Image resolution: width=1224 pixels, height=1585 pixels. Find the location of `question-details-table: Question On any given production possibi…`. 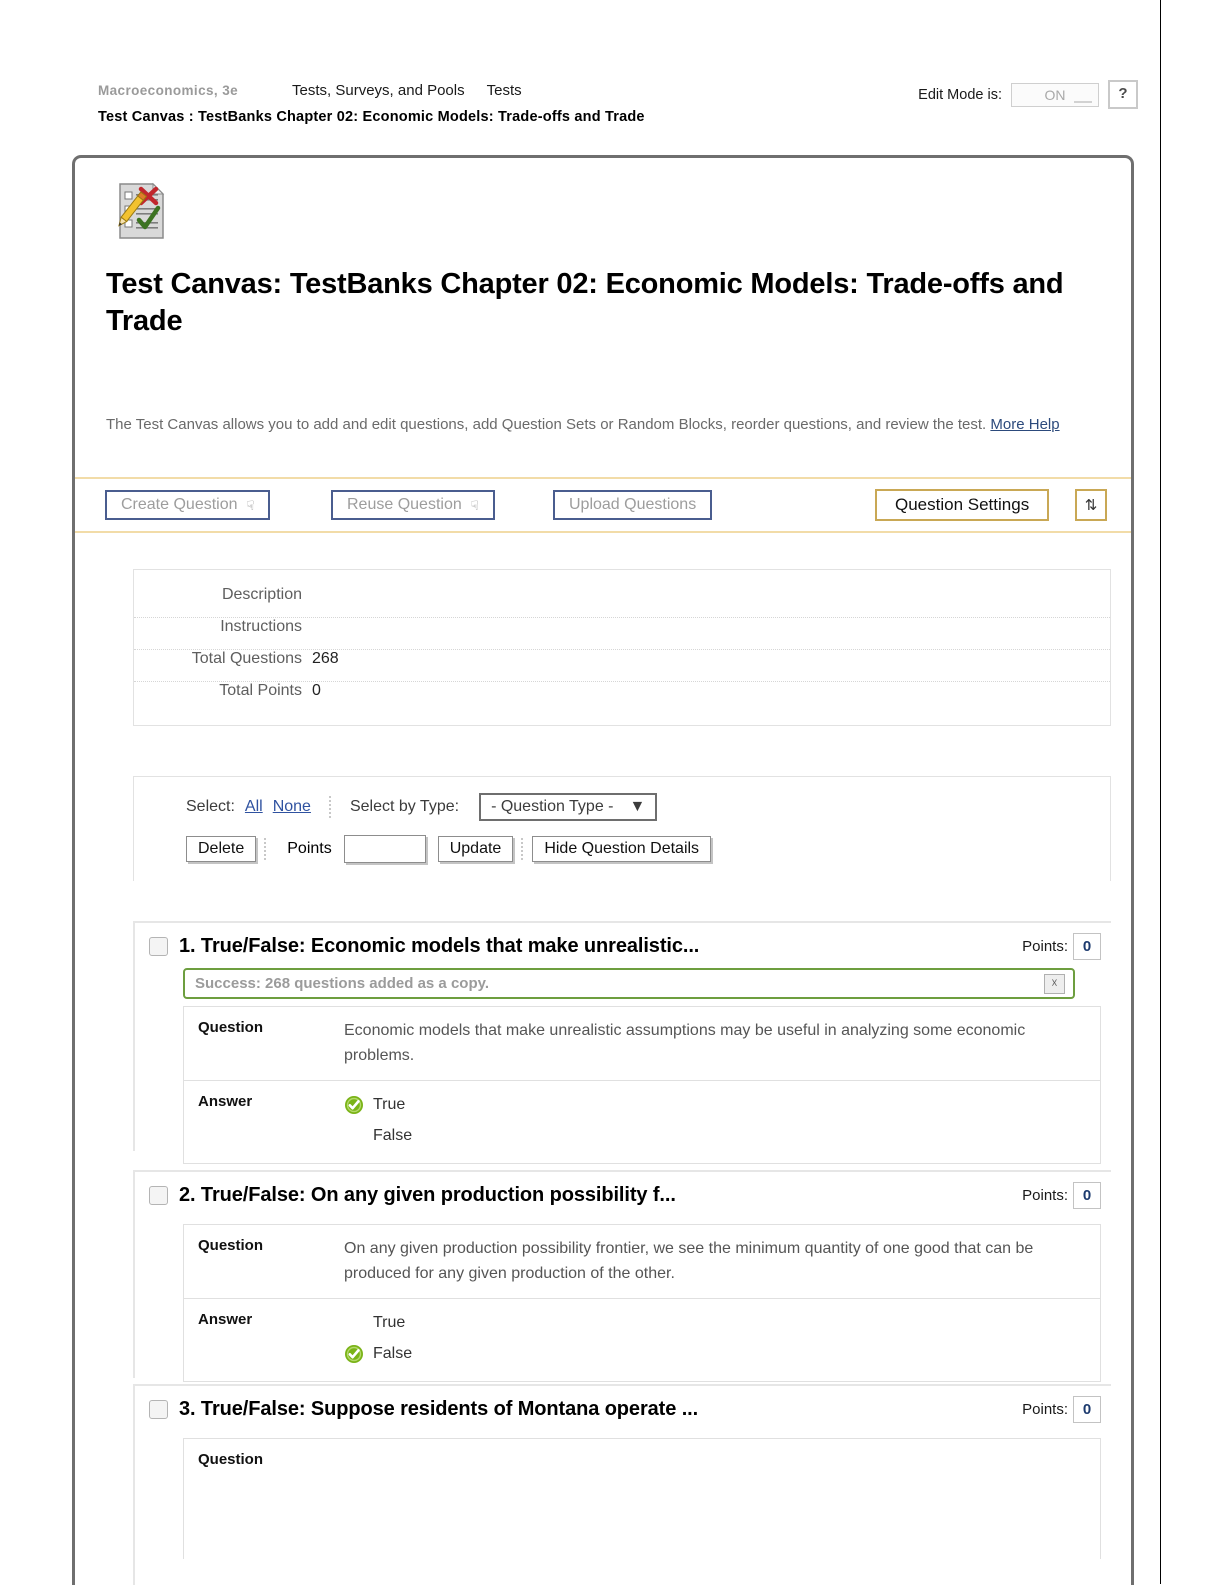

question-details-table: Question On any given production possibi… is located at coordinates (642, 1303).